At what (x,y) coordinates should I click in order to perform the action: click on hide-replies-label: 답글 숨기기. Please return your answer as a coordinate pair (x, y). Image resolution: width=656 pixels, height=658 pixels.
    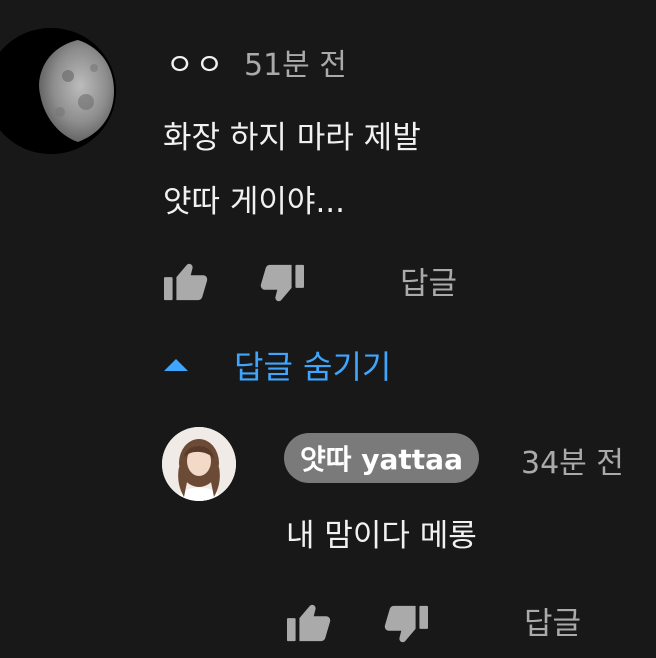
    Looking at the image, I should click on (313, 367).